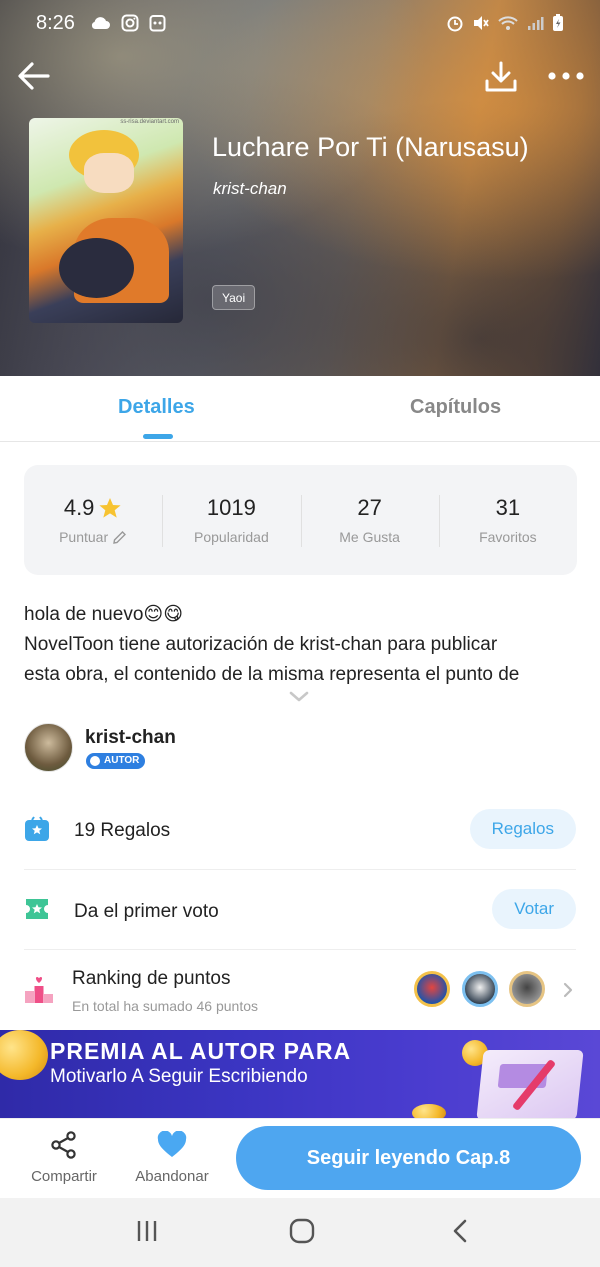  Describe the element at coordinates (135, 830) in the screenshot. I see `gifts-text: Regalos` at that location.